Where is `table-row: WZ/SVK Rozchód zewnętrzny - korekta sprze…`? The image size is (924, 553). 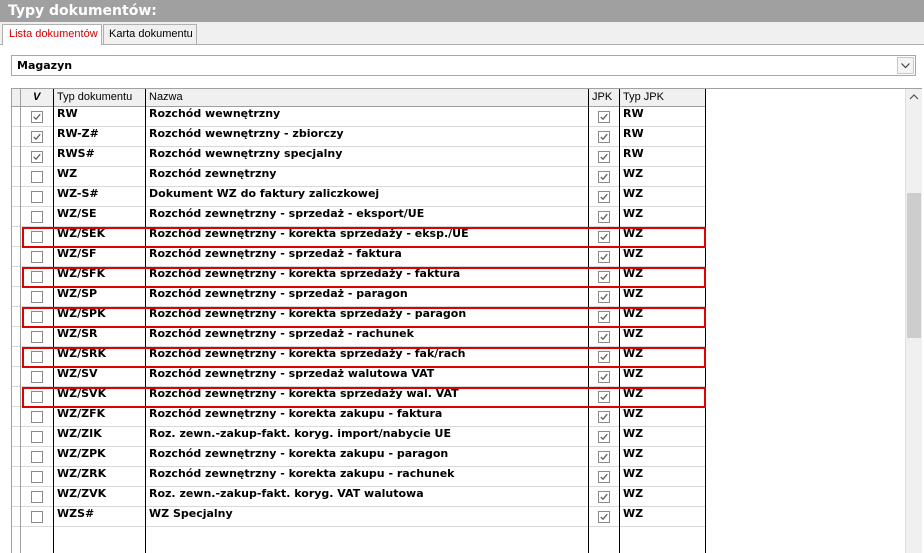
table-row: WZ/SVK Rozchód zewnętrzny - korekta sprze… is located at coordinates (359, 397).